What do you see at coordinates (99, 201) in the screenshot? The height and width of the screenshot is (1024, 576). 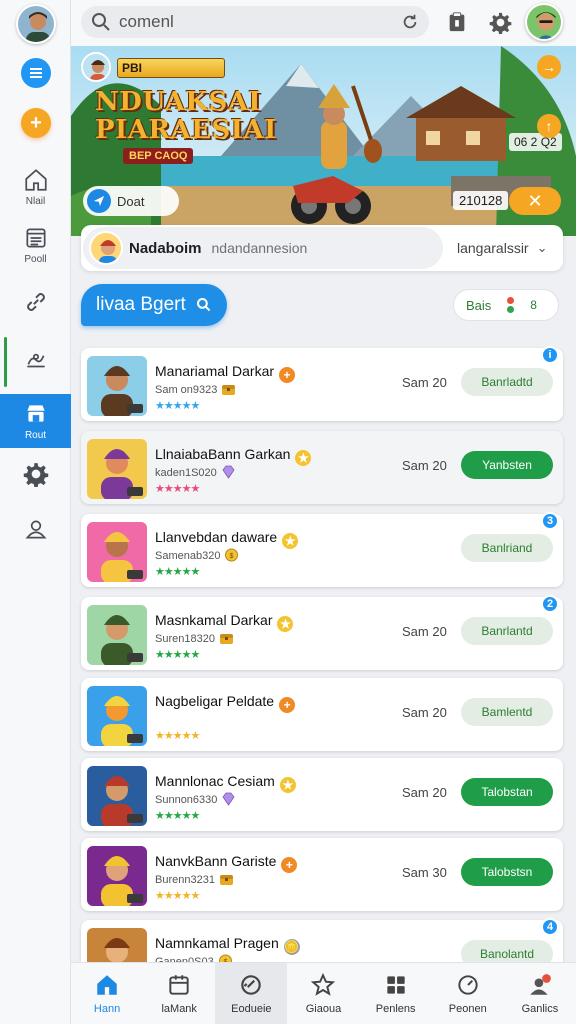 I see `navigation-icon` at bounding box center [99, 201].